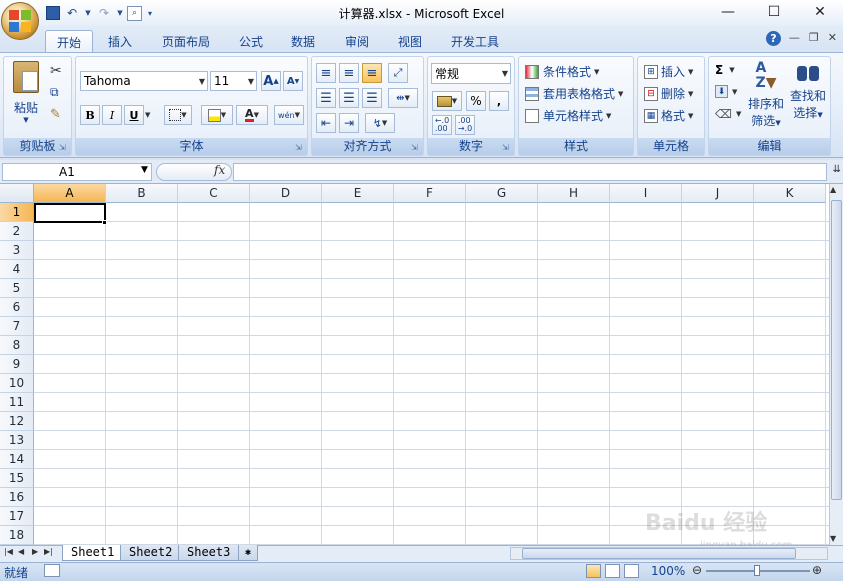  I want to click on vertical-scroll-thumb, so click(836, 350).